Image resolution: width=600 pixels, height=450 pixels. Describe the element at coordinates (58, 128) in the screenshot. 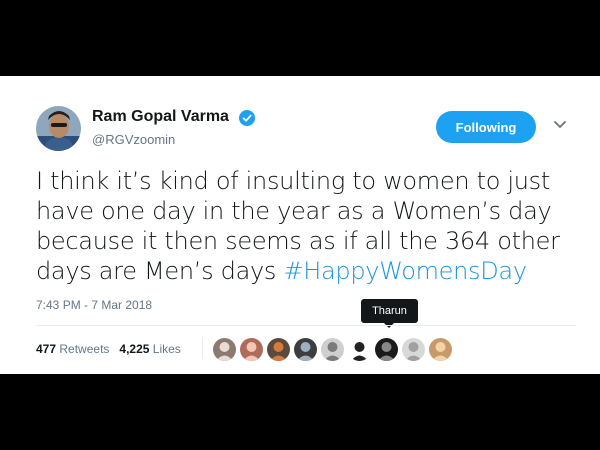

I see `author-avatar` at that location.